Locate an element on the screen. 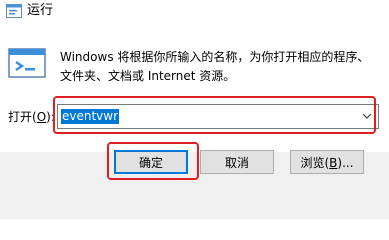 This screenshot has height=240, width=389. open-label: 打开(O): is located at coordinates (31, 117).